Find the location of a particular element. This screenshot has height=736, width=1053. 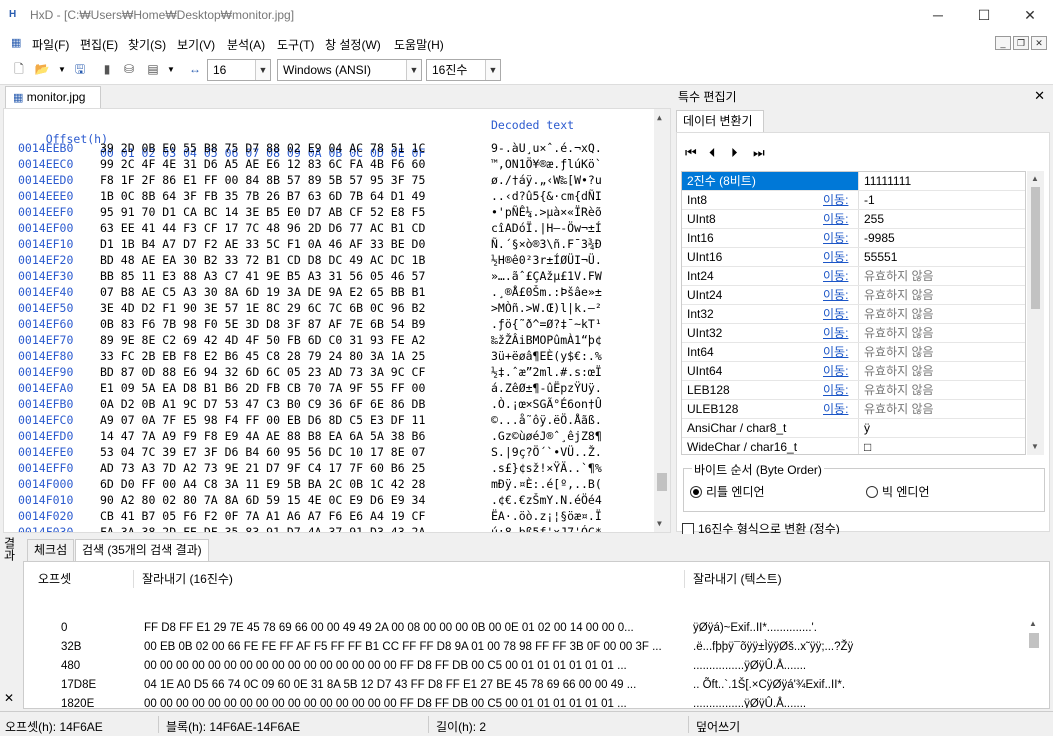

big-endian-radio: 빅 엔디언 is located at coordinates (898, 491).